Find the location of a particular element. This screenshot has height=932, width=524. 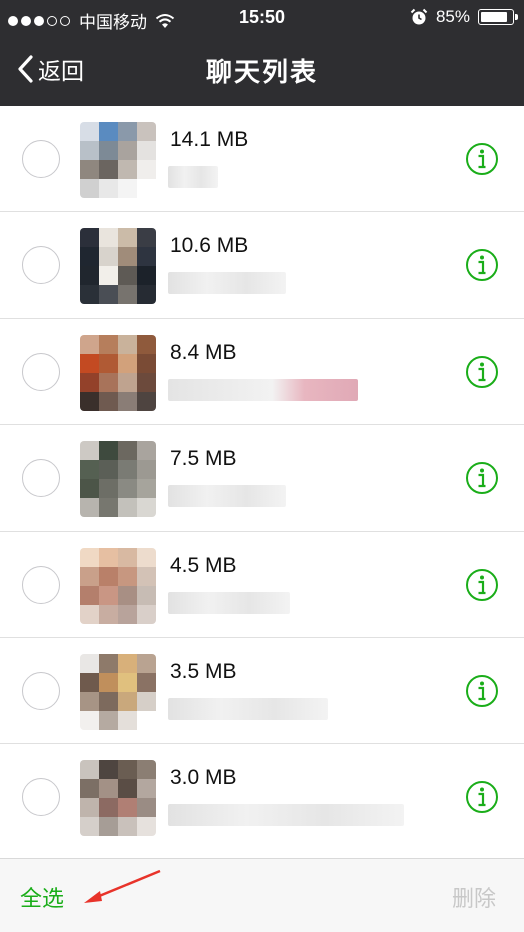

bottom-toolbar: 全选 删除 is located at coordinates (262, 895).